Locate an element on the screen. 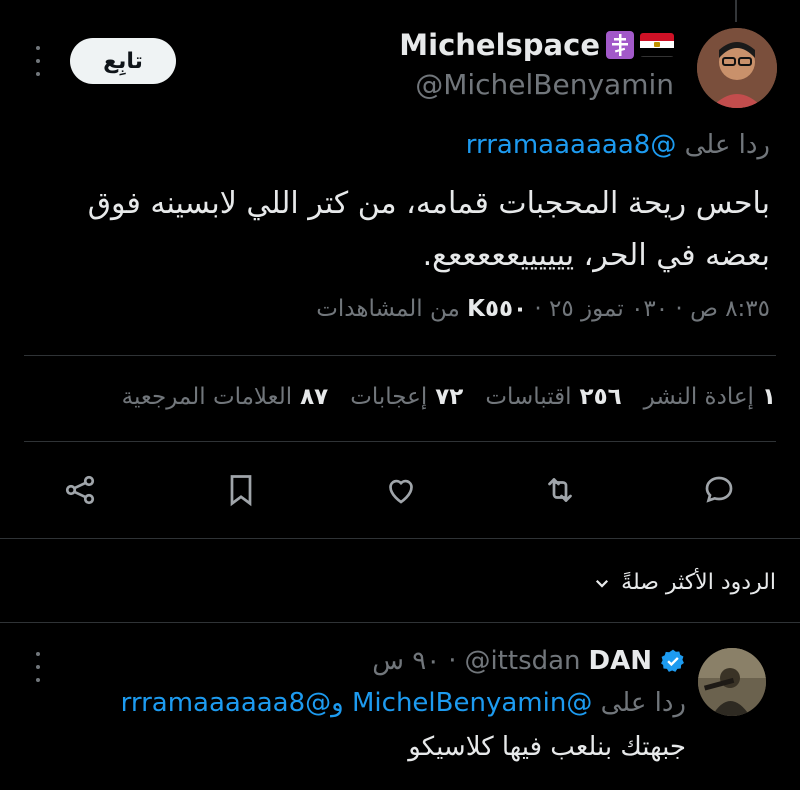  author-name: Michelspace is located at coordinates (499, 45).